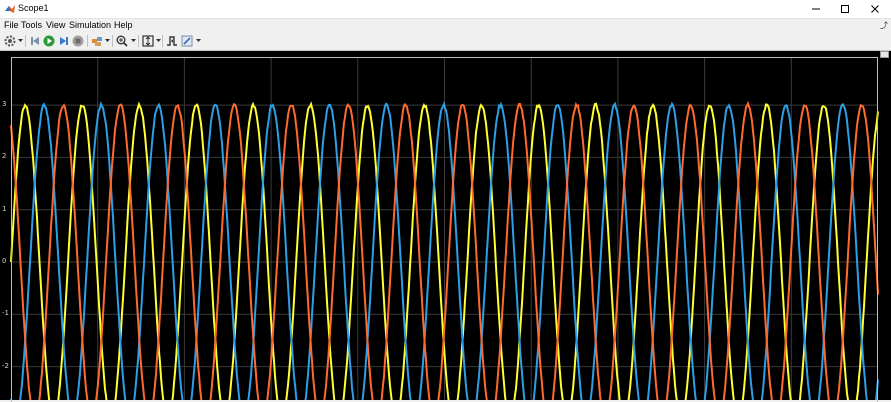 This screenshot has width=891, height=402. I want to click on menu-bar: File Tools View Simulation Help ⤴, so click(445, 25).